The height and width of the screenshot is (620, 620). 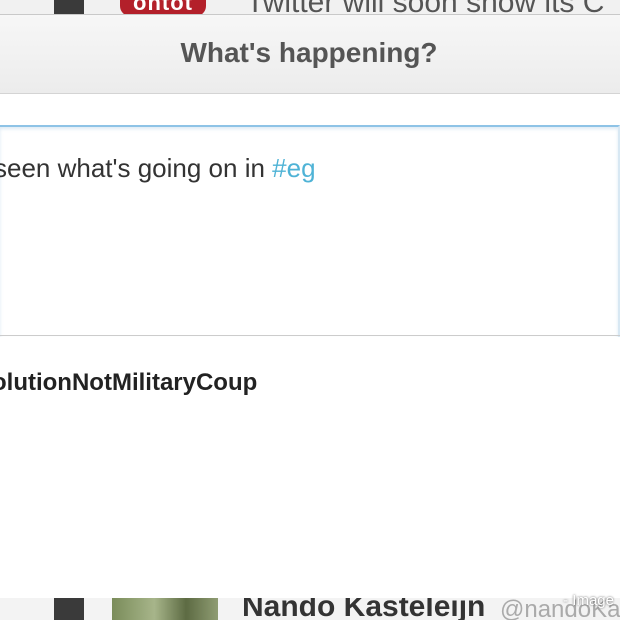 What do you see at coordinates (310, 335) in the screenshot?
I see `dialog-divider` at bounding box center [310, 335].